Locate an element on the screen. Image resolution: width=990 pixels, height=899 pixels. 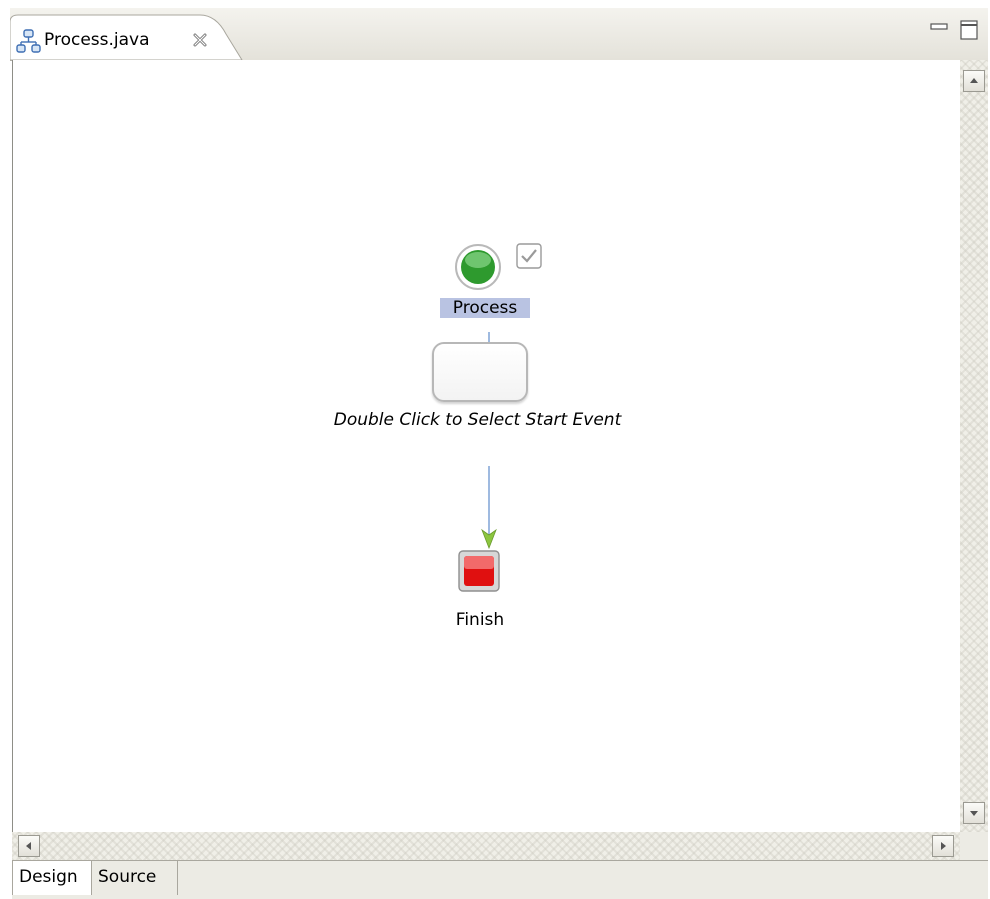
end-event-square-icon is located at coordinates (479, 571).